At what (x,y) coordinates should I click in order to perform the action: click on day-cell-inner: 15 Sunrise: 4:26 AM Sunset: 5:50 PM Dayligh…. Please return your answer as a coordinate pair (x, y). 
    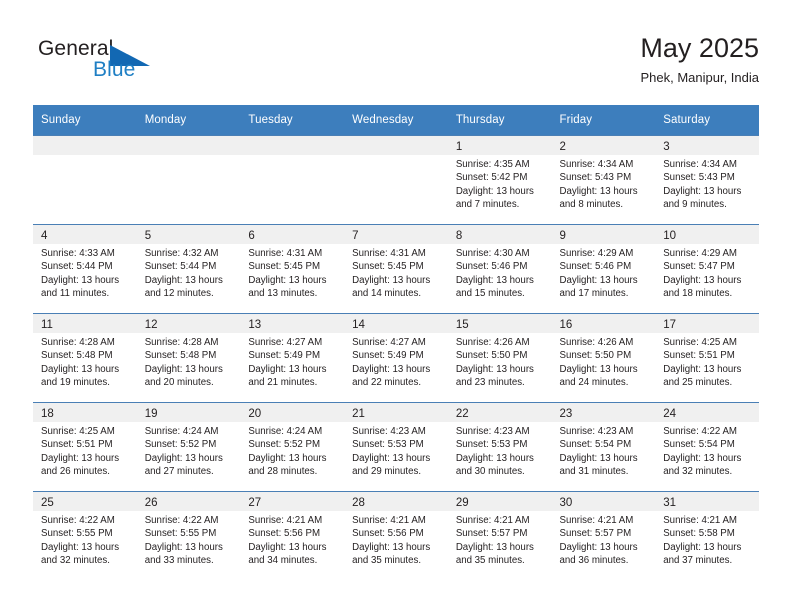
    Looking at the image, I should click on (499, 358).